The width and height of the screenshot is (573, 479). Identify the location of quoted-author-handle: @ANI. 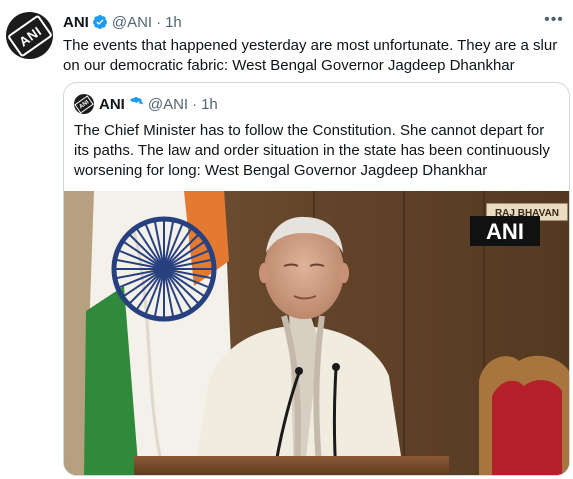
(168, 104).